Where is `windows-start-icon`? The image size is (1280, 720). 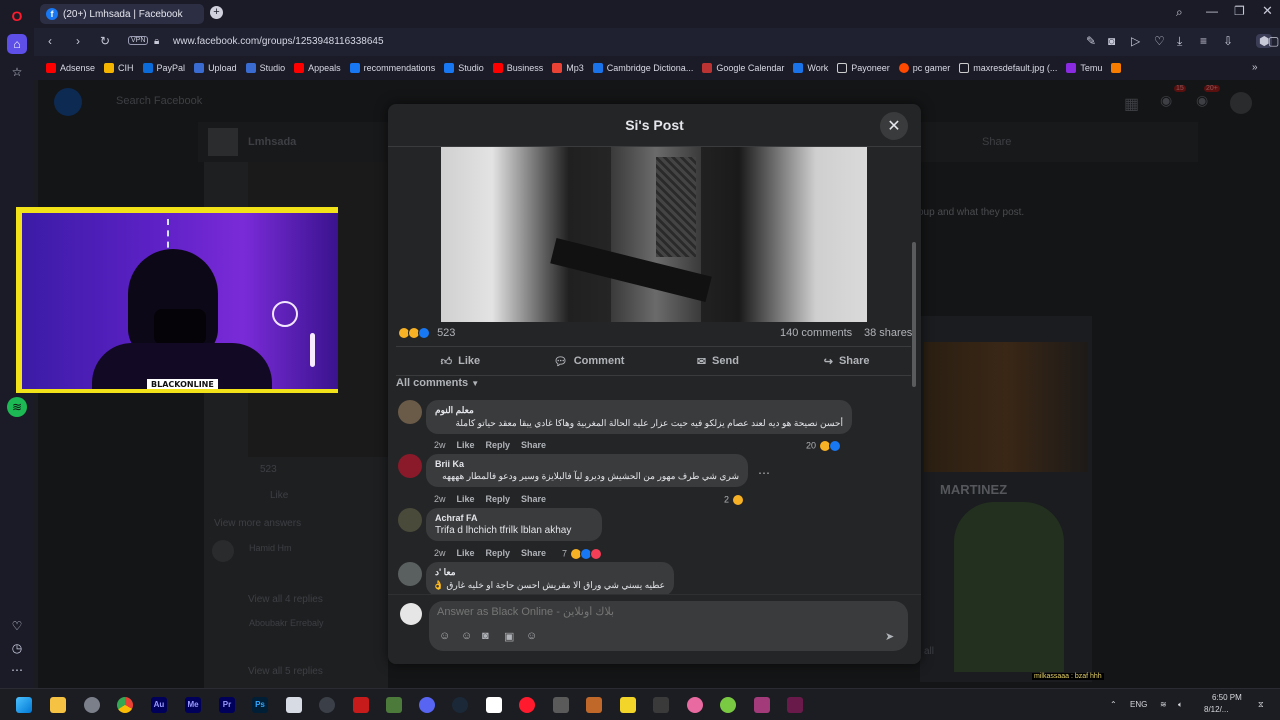 windows-start-icon is located at coordinates (24, 705).